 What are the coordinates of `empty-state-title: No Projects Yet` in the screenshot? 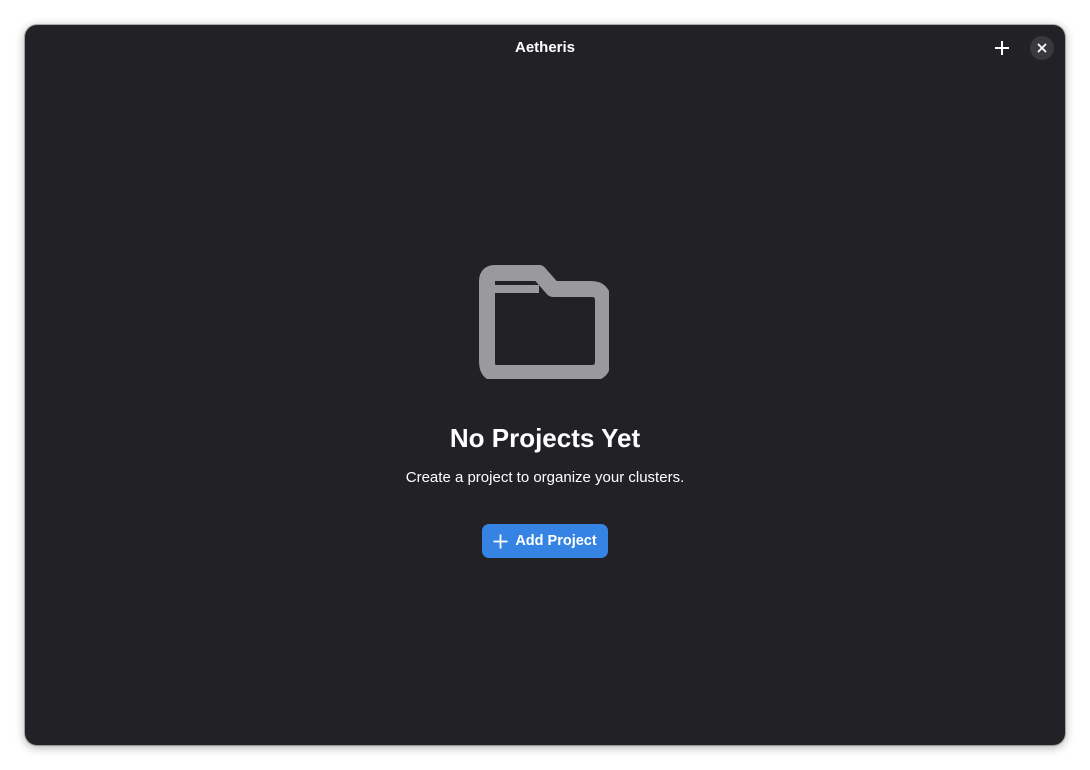 It's located at (545, 438).